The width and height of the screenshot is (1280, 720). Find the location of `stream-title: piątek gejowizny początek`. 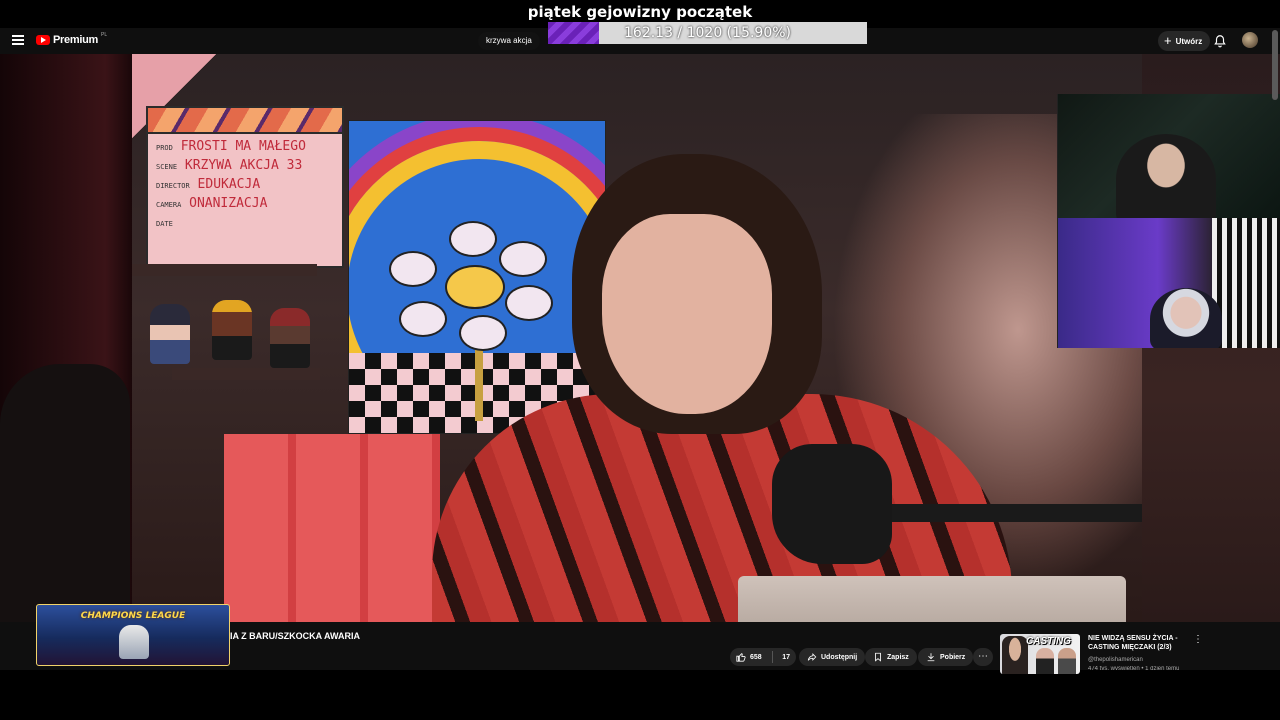

stream-title: piątek gejowizny początek is located at coordinates (640, 12).